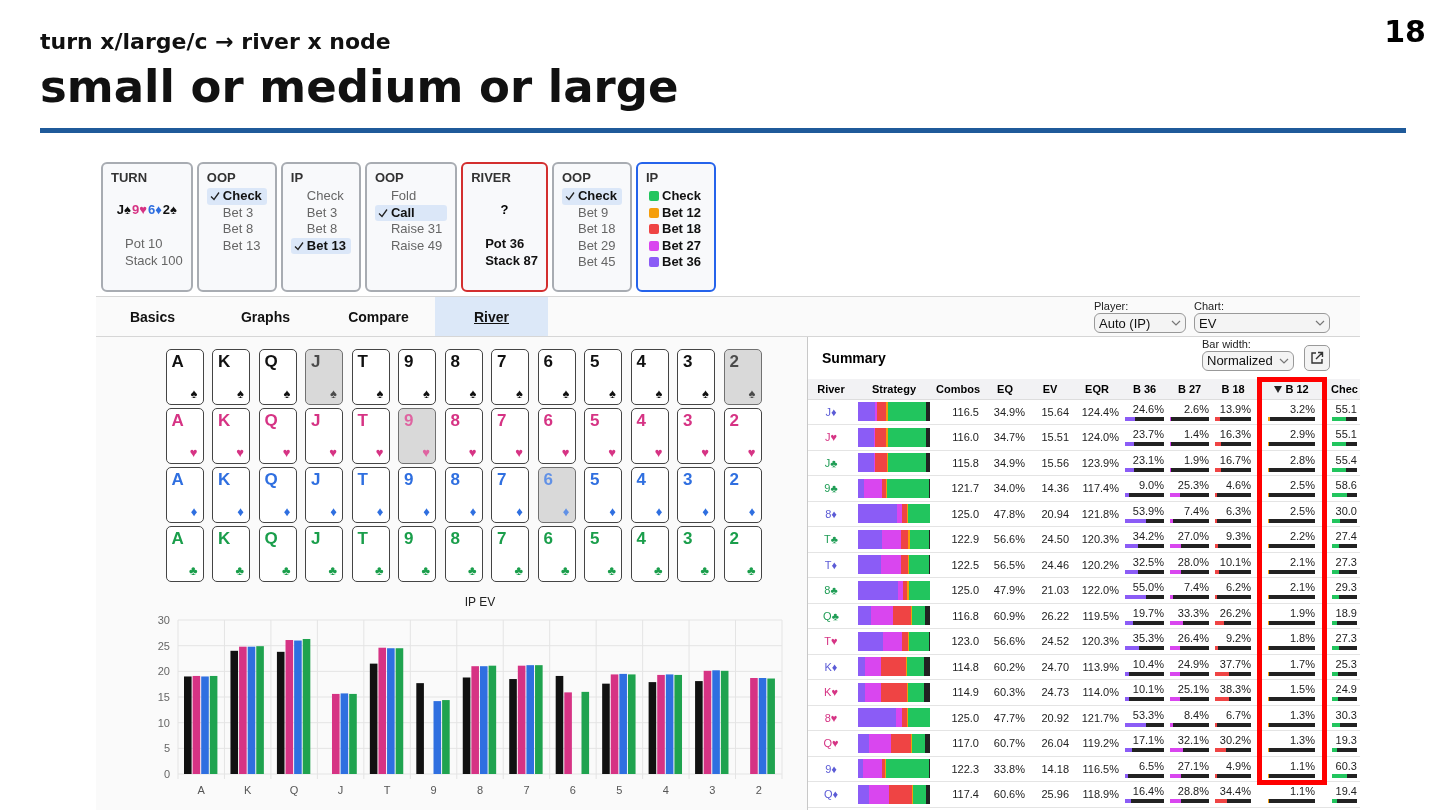  I want to click on playing-card: Q ♥, so click(277, 436).